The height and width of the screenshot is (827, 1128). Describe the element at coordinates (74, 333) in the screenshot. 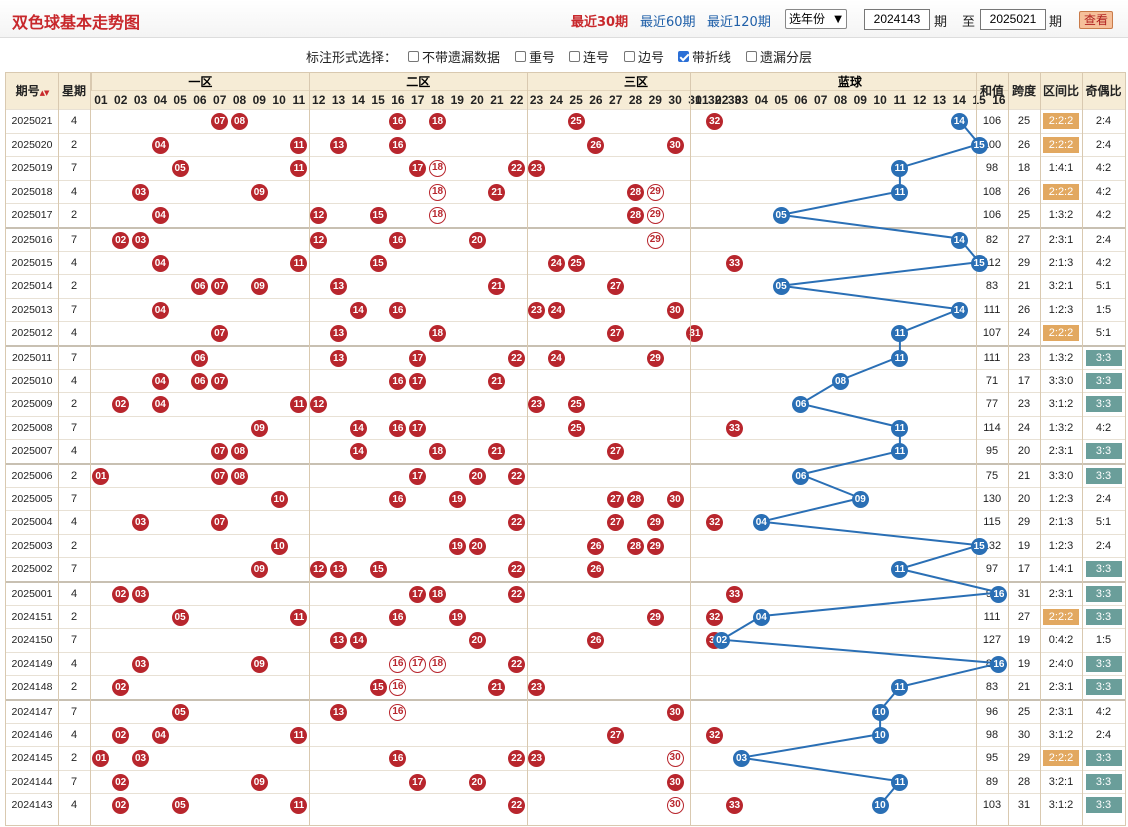

I see `weekday: 4` at that location.